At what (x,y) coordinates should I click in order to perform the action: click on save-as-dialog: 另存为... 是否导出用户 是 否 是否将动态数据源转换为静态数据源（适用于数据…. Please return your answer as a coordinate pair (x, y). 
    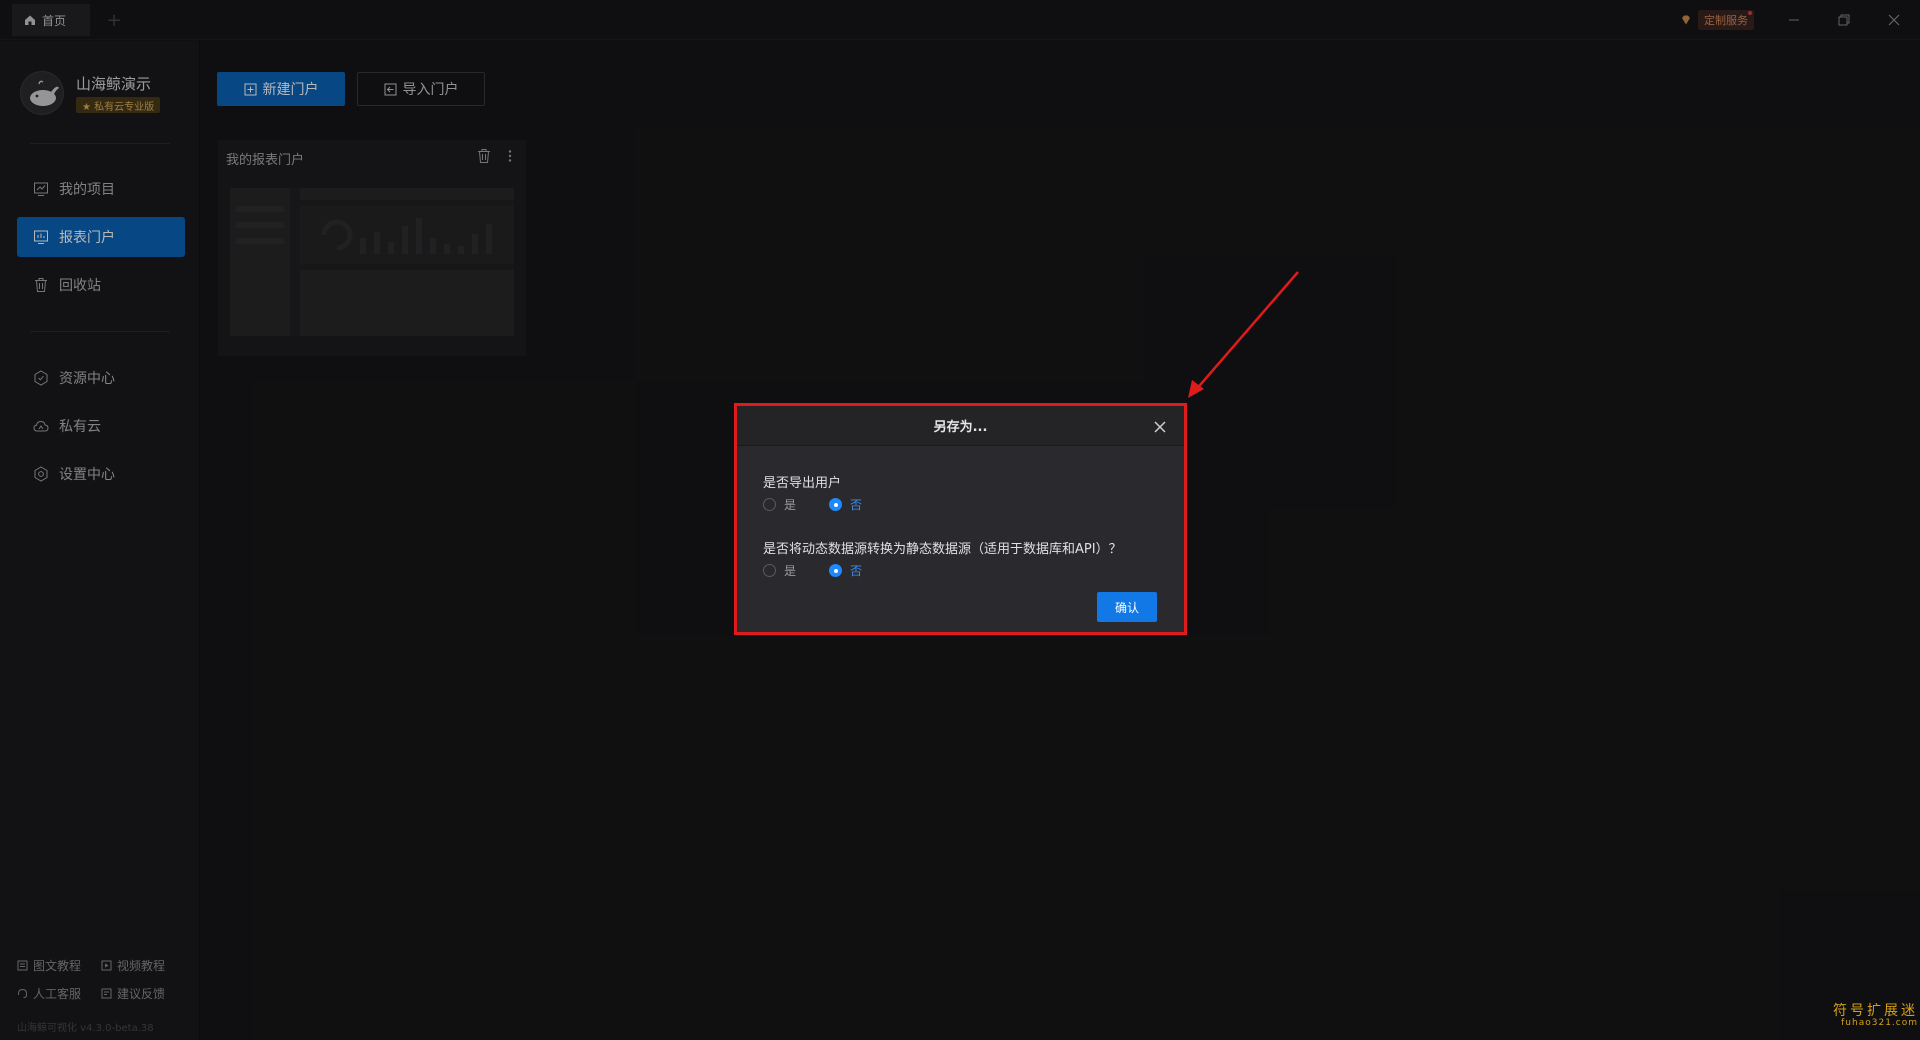
    Looking at the image, I should click on (960, 519).